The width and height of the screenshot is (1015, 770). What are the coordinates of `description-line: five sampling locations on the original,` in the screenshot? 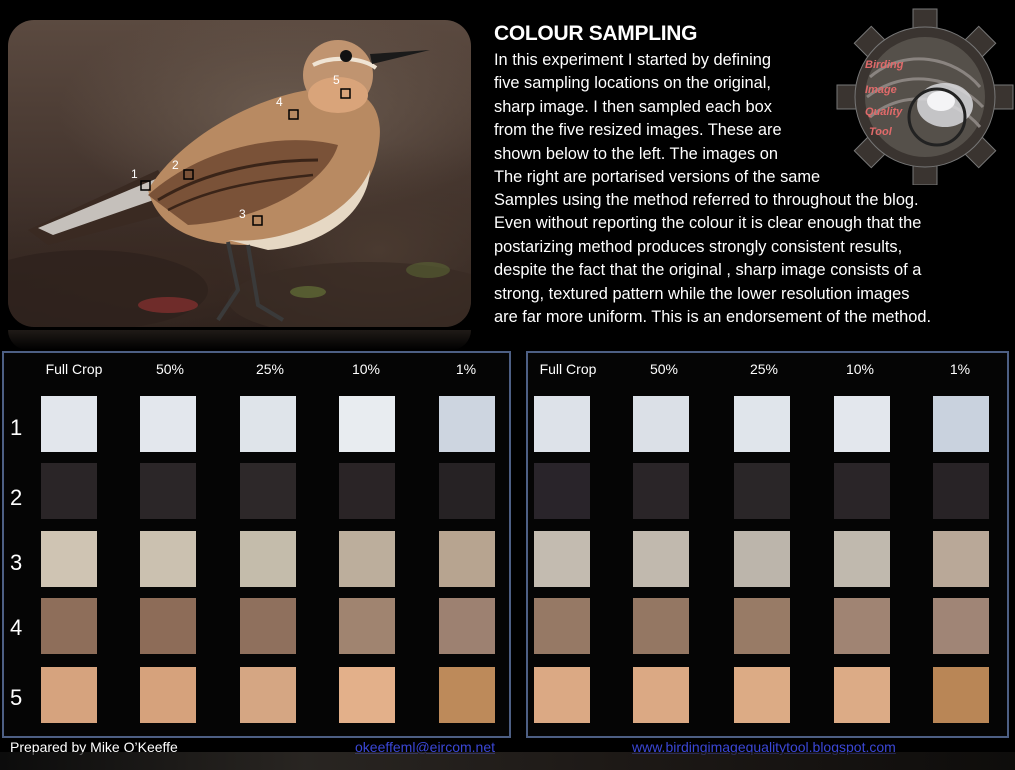 It's located at (632, 83).